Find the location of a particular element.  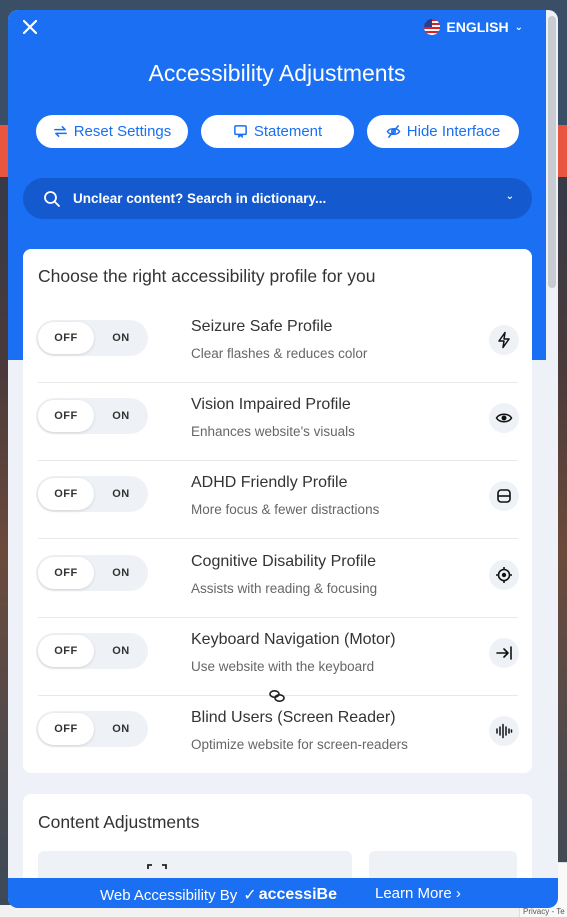

profile-description: Use website with the keyboard is located at coordinates (283, 666).